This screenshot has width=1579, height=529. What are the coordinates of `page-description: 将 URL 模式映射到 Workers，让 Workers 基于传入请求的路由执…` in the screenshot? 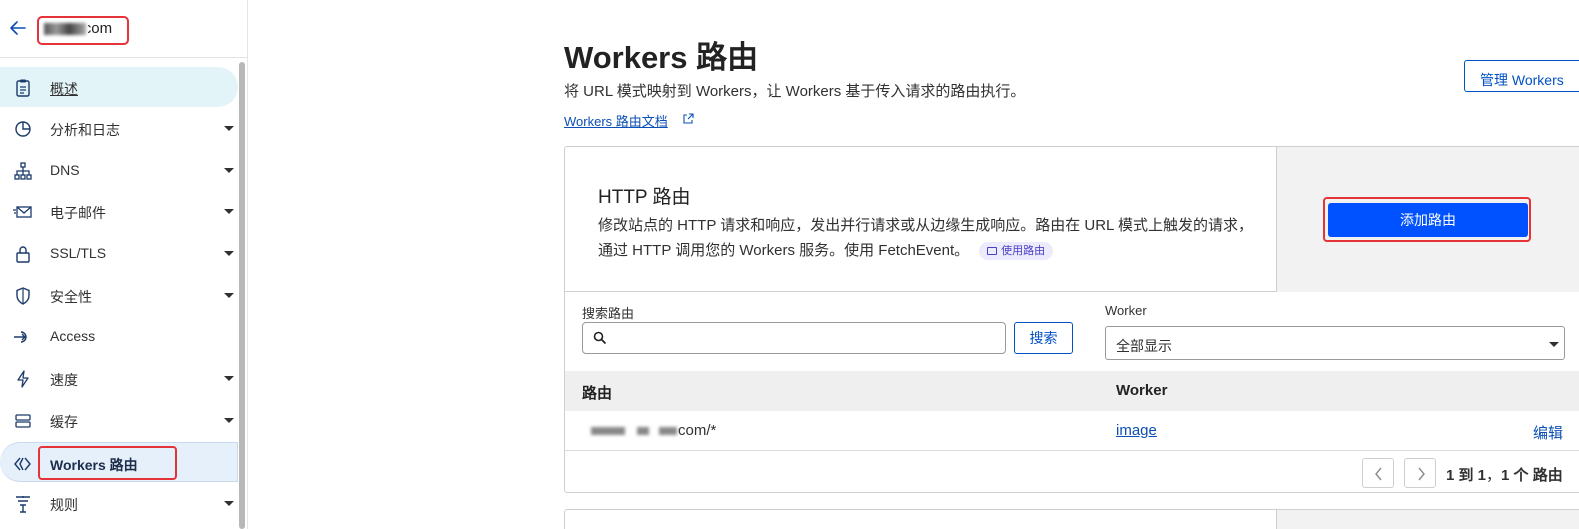 It's located at (795, 91).